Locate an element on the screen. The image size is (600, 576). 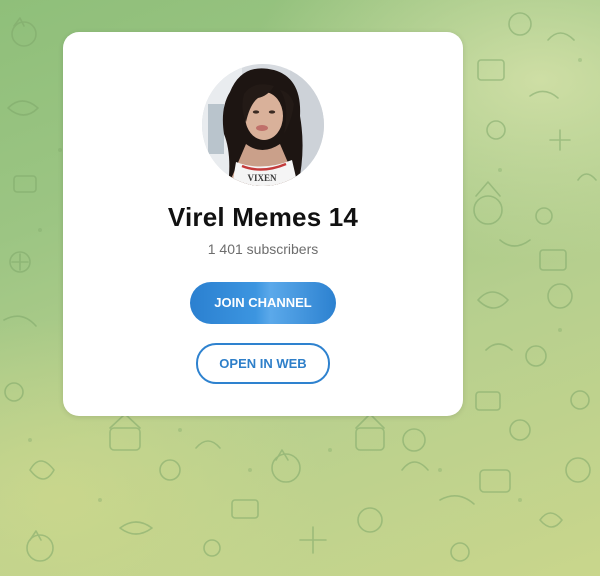
avatar-photo: VIXEN is located at coordinates (263, 125).